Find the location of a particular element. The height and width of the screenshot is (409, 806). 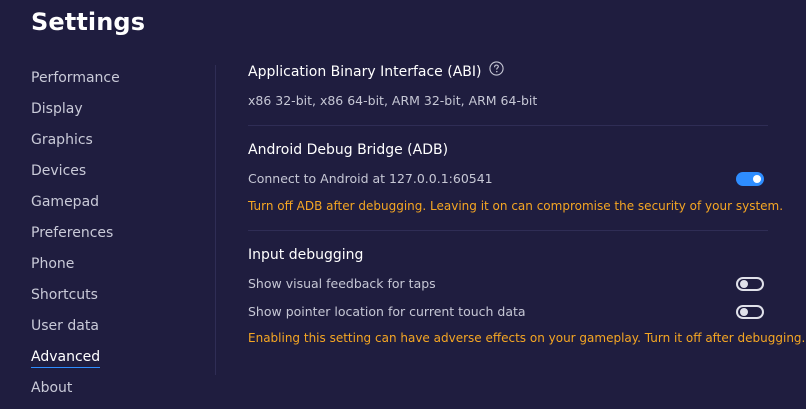

abi-section-title: Application Binary Interface (ABI) is located at coordinates (376, 70).